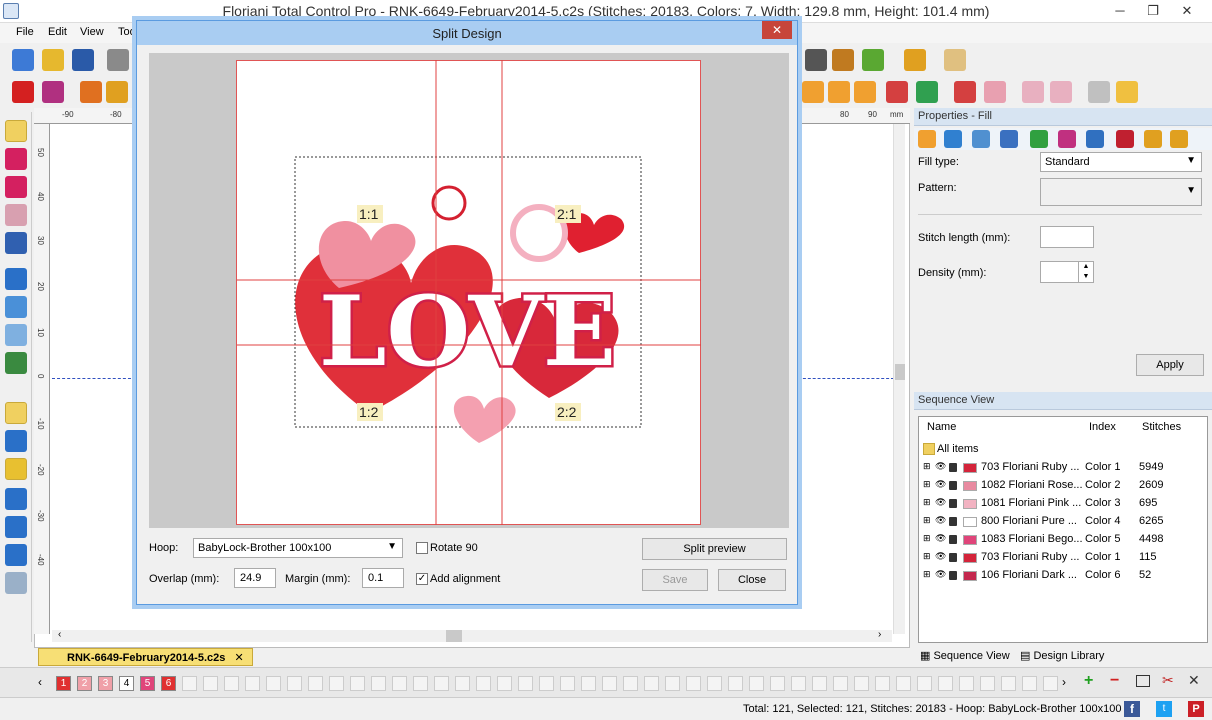  I want to click on stitch-length-input, so click(1067, 237).